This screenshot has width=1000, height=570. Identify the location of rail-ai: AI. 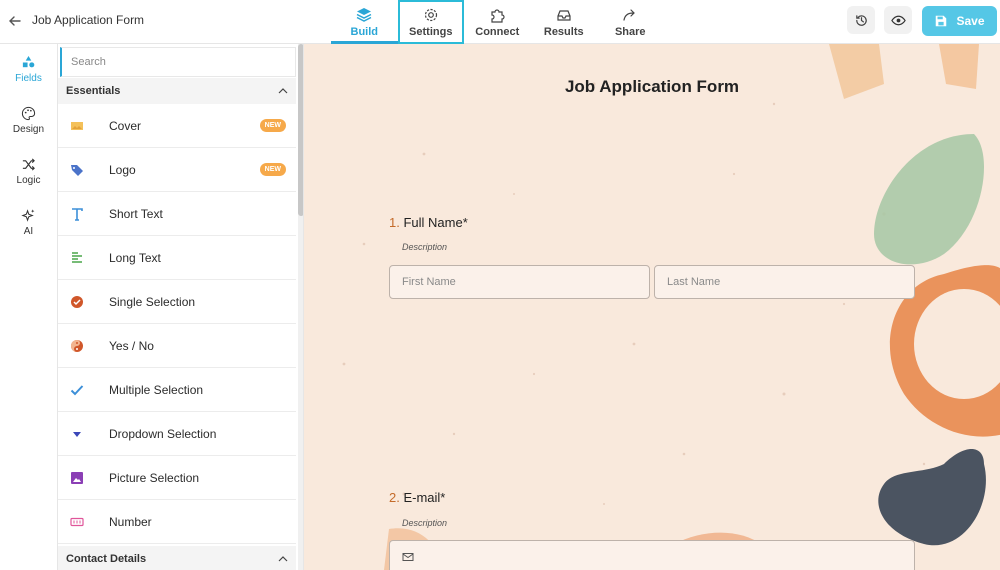
(28, 222).